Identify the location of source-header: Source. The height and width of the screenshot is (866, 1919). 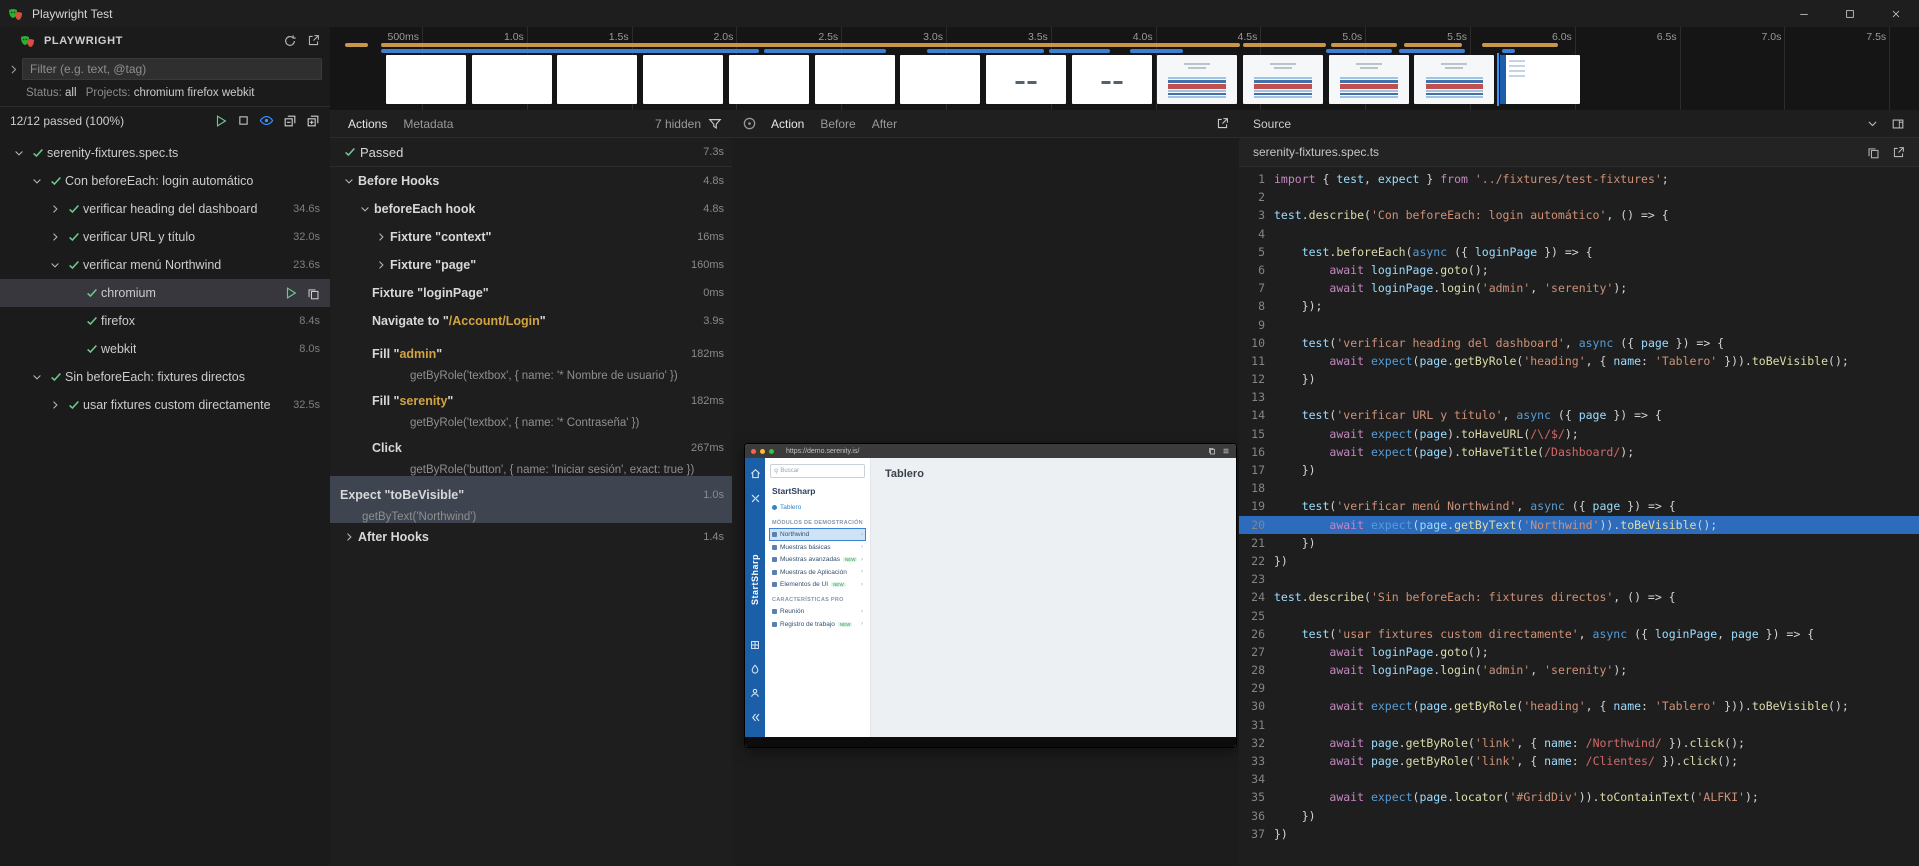
(1579, 124).